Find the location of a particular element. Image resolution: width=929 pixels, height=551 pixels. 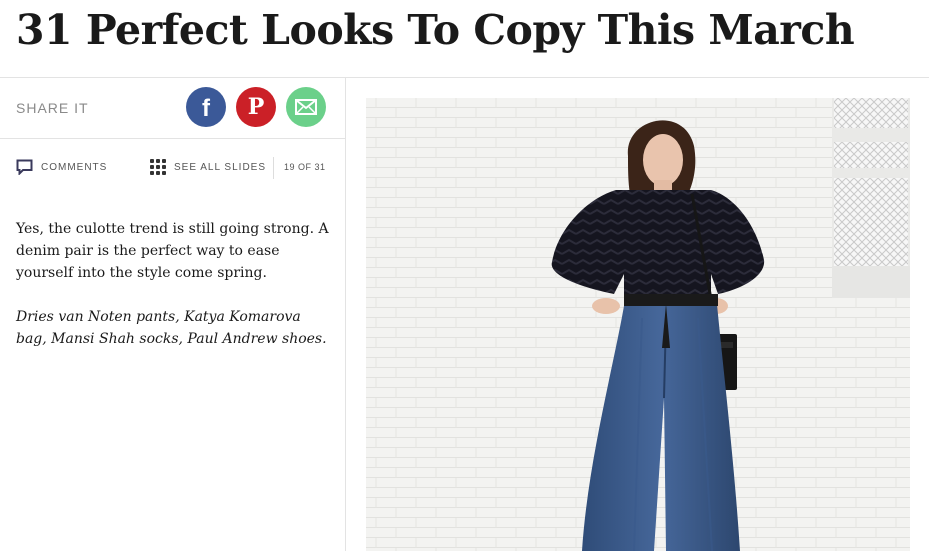

email-share-button is located at coordinates (306, 107).